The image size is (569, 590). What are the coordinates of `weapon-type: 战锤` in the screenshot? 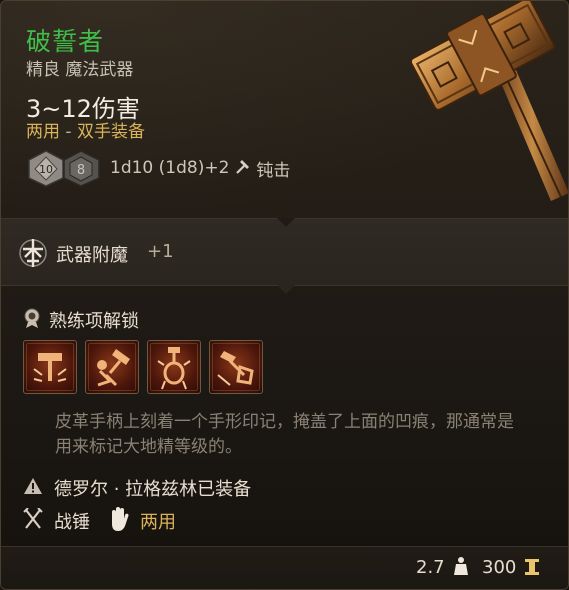 It's located at (72, 522).